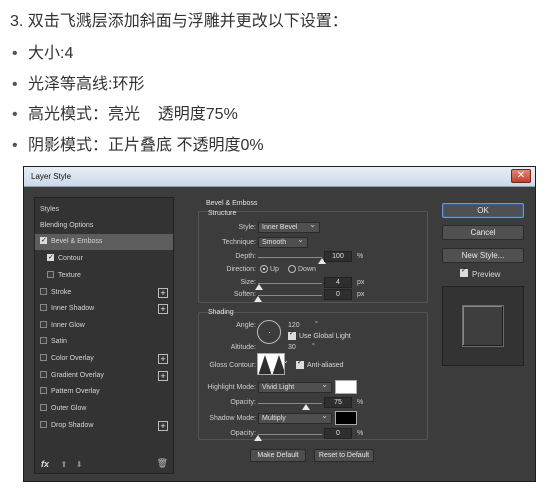 The width and height of the screenshot is (558, 496). What do you see at coordinates (104, 258) in the screenshot?
I see `style-item-contour: Contour` at bounding box center [104, 258].